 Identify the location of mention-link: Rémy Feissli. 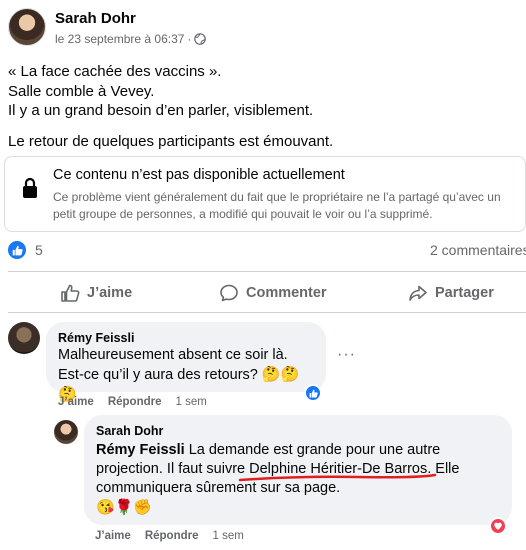
(140, 450).